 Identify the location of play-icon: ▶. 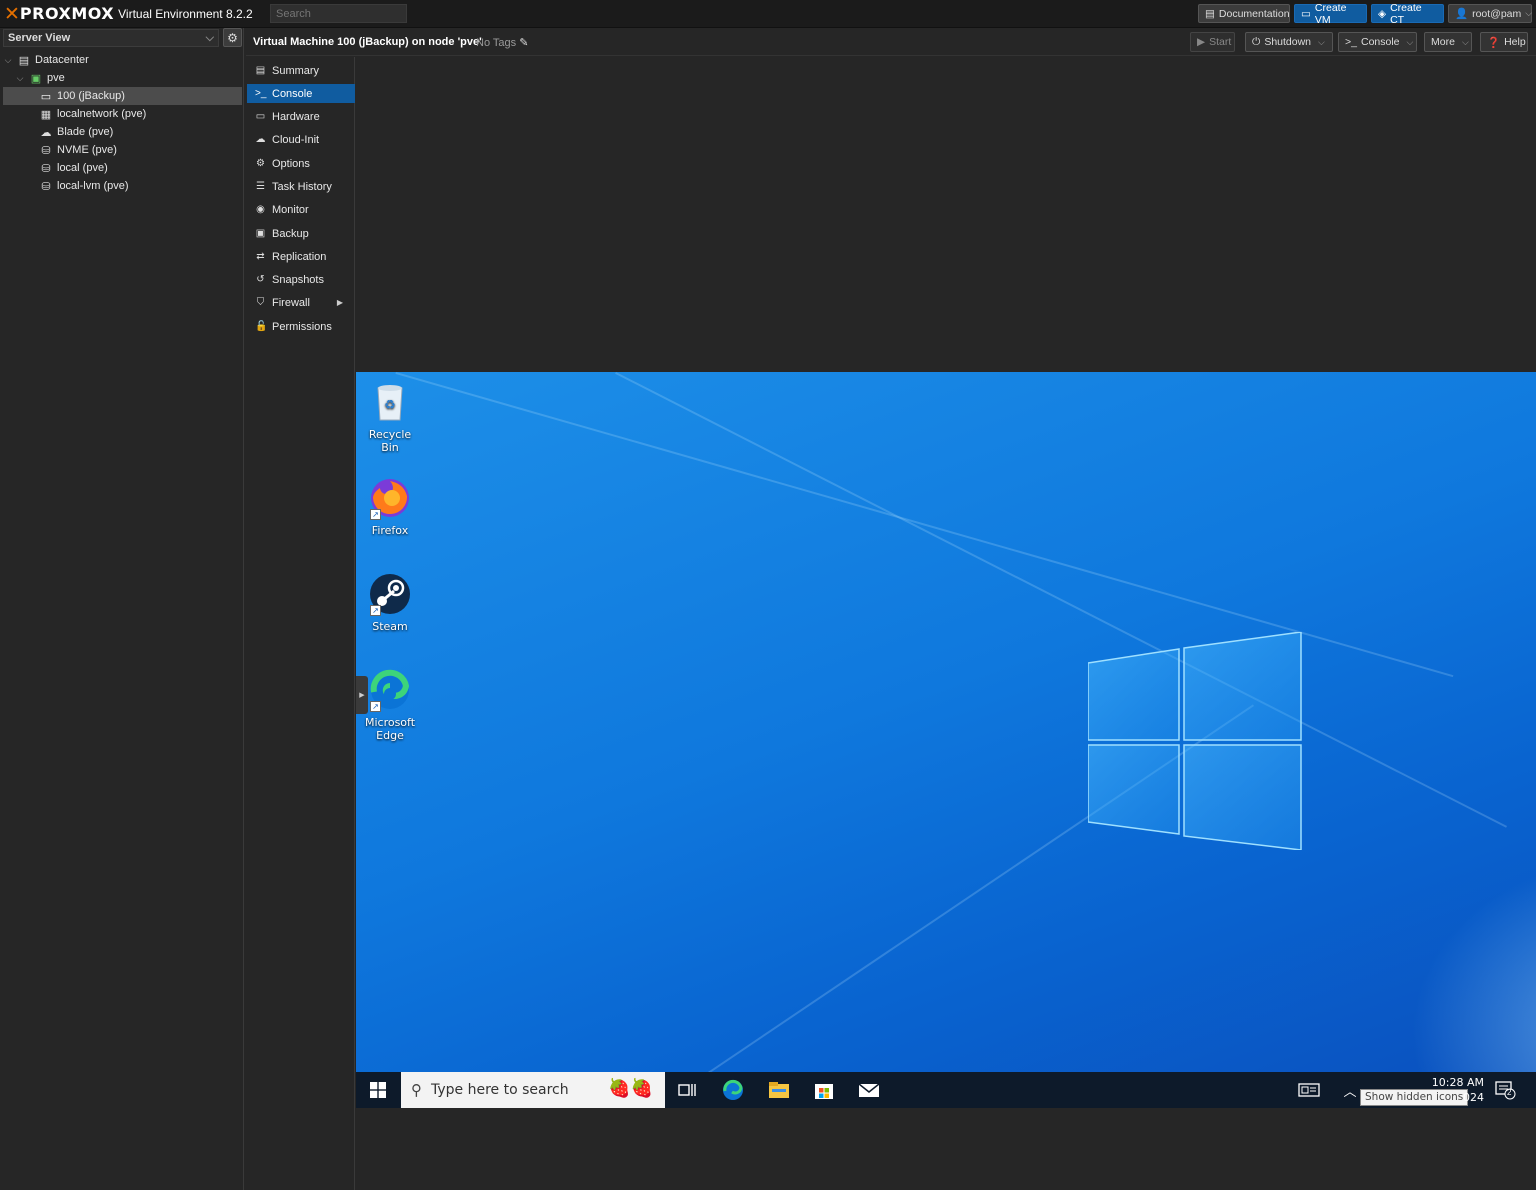
(1201, 42).